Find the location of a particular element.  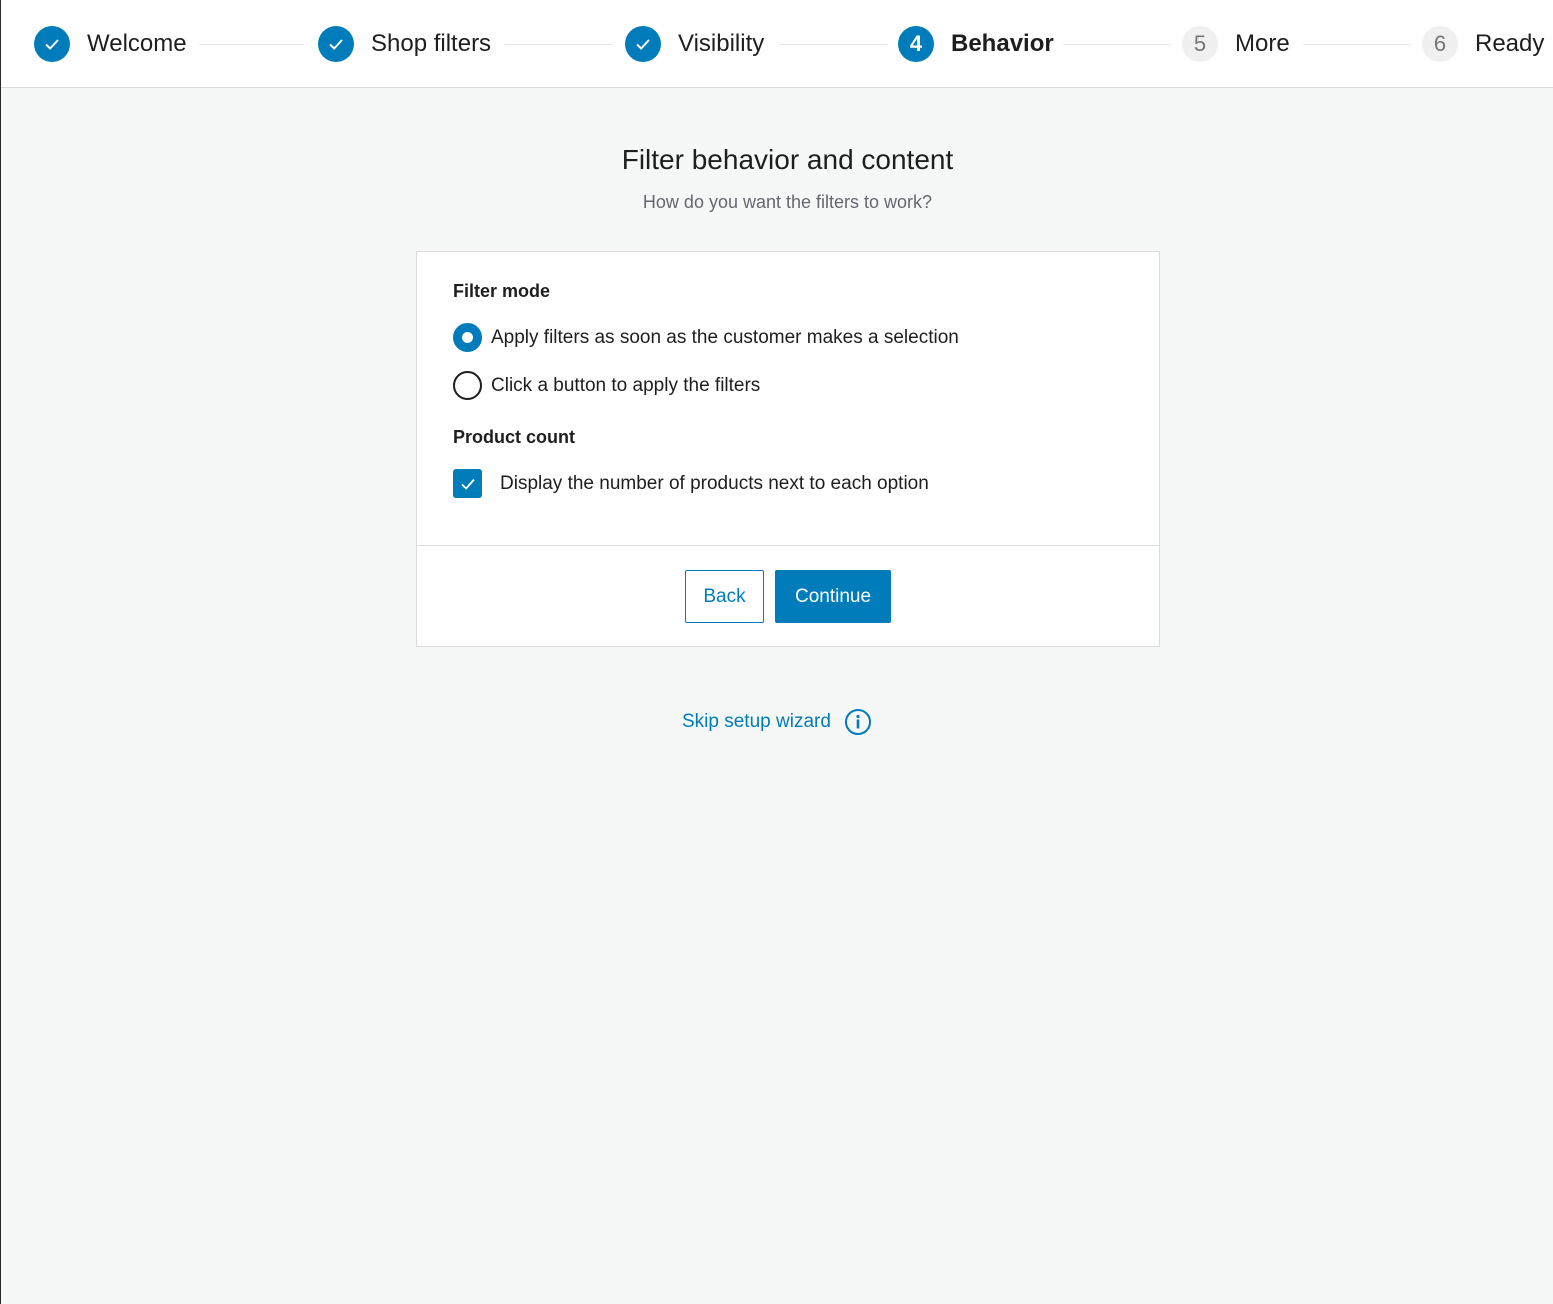

info-icon is located at coordinates (858, 722).